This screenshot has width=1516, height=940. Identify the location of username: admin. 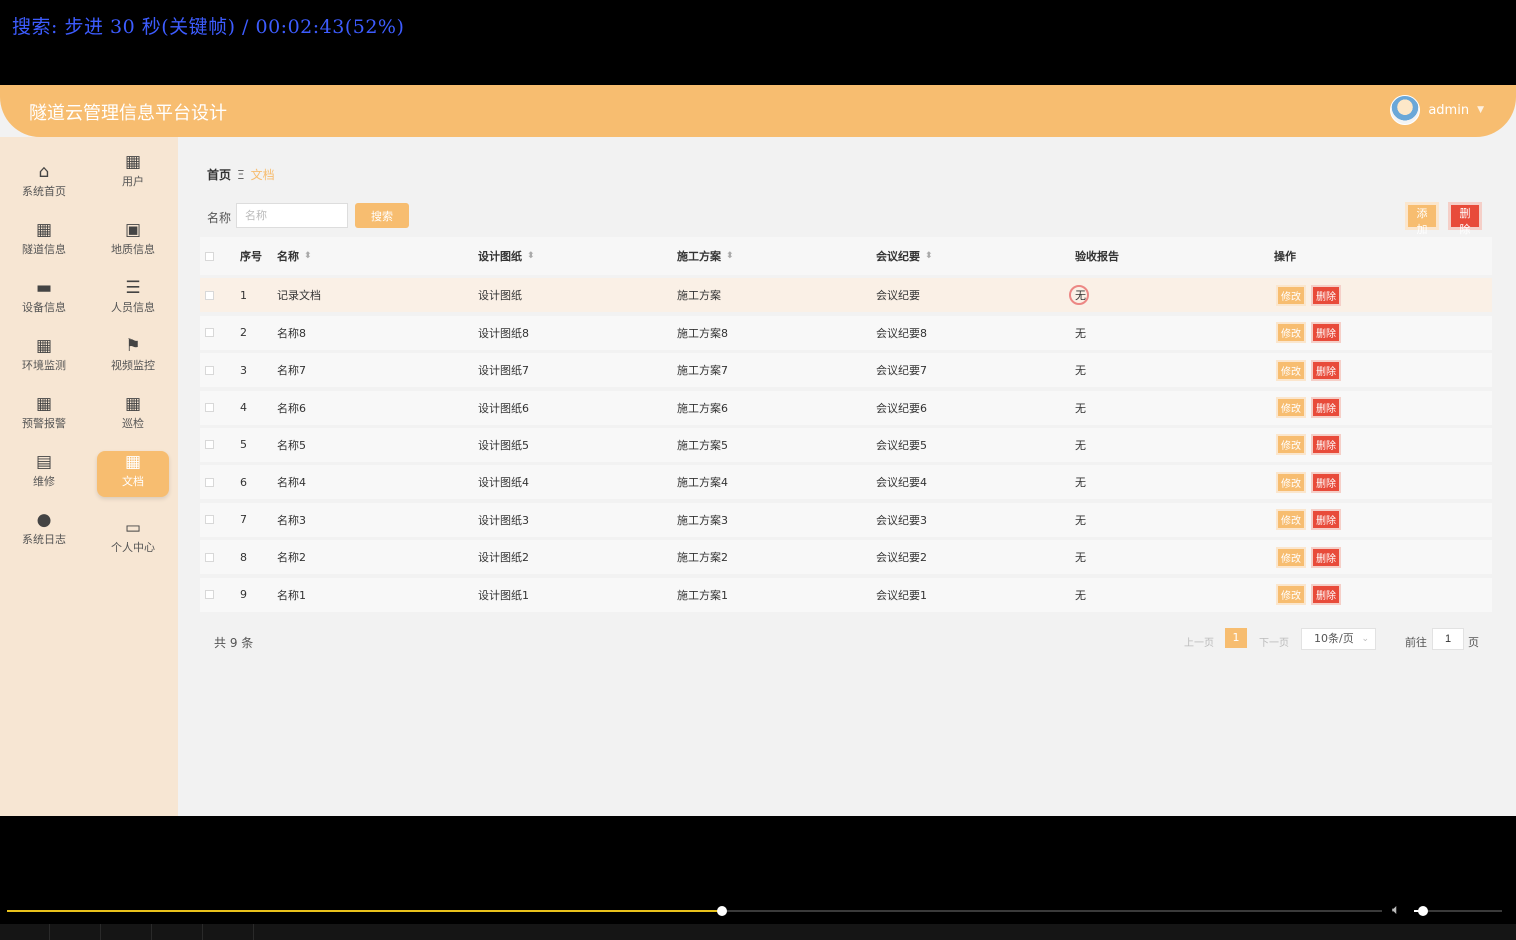
(1448, 110).